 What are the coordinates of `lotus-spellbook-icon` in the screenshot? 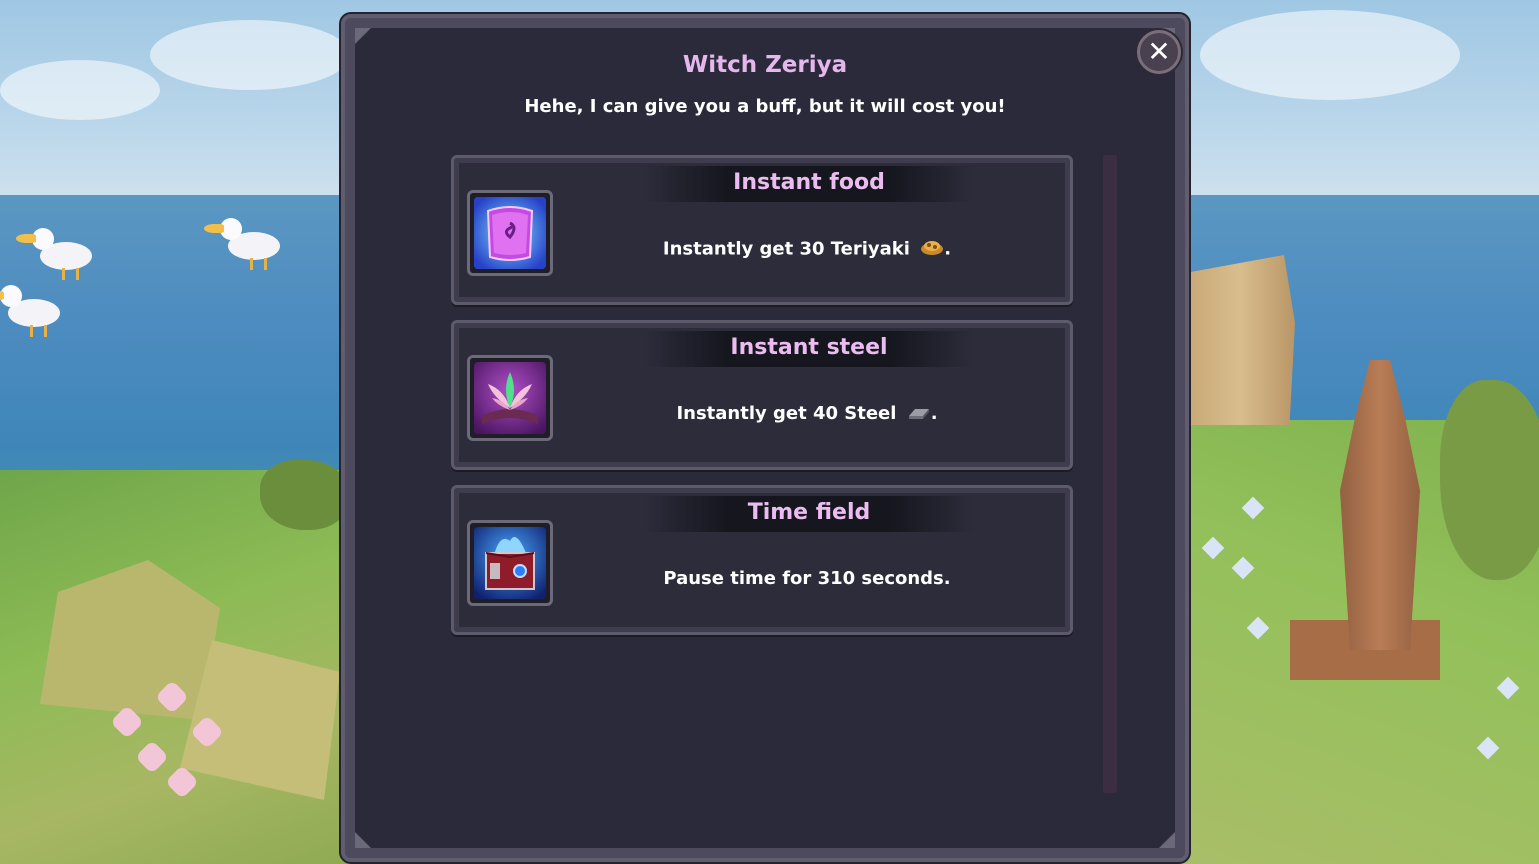 It's located at (510, 398).